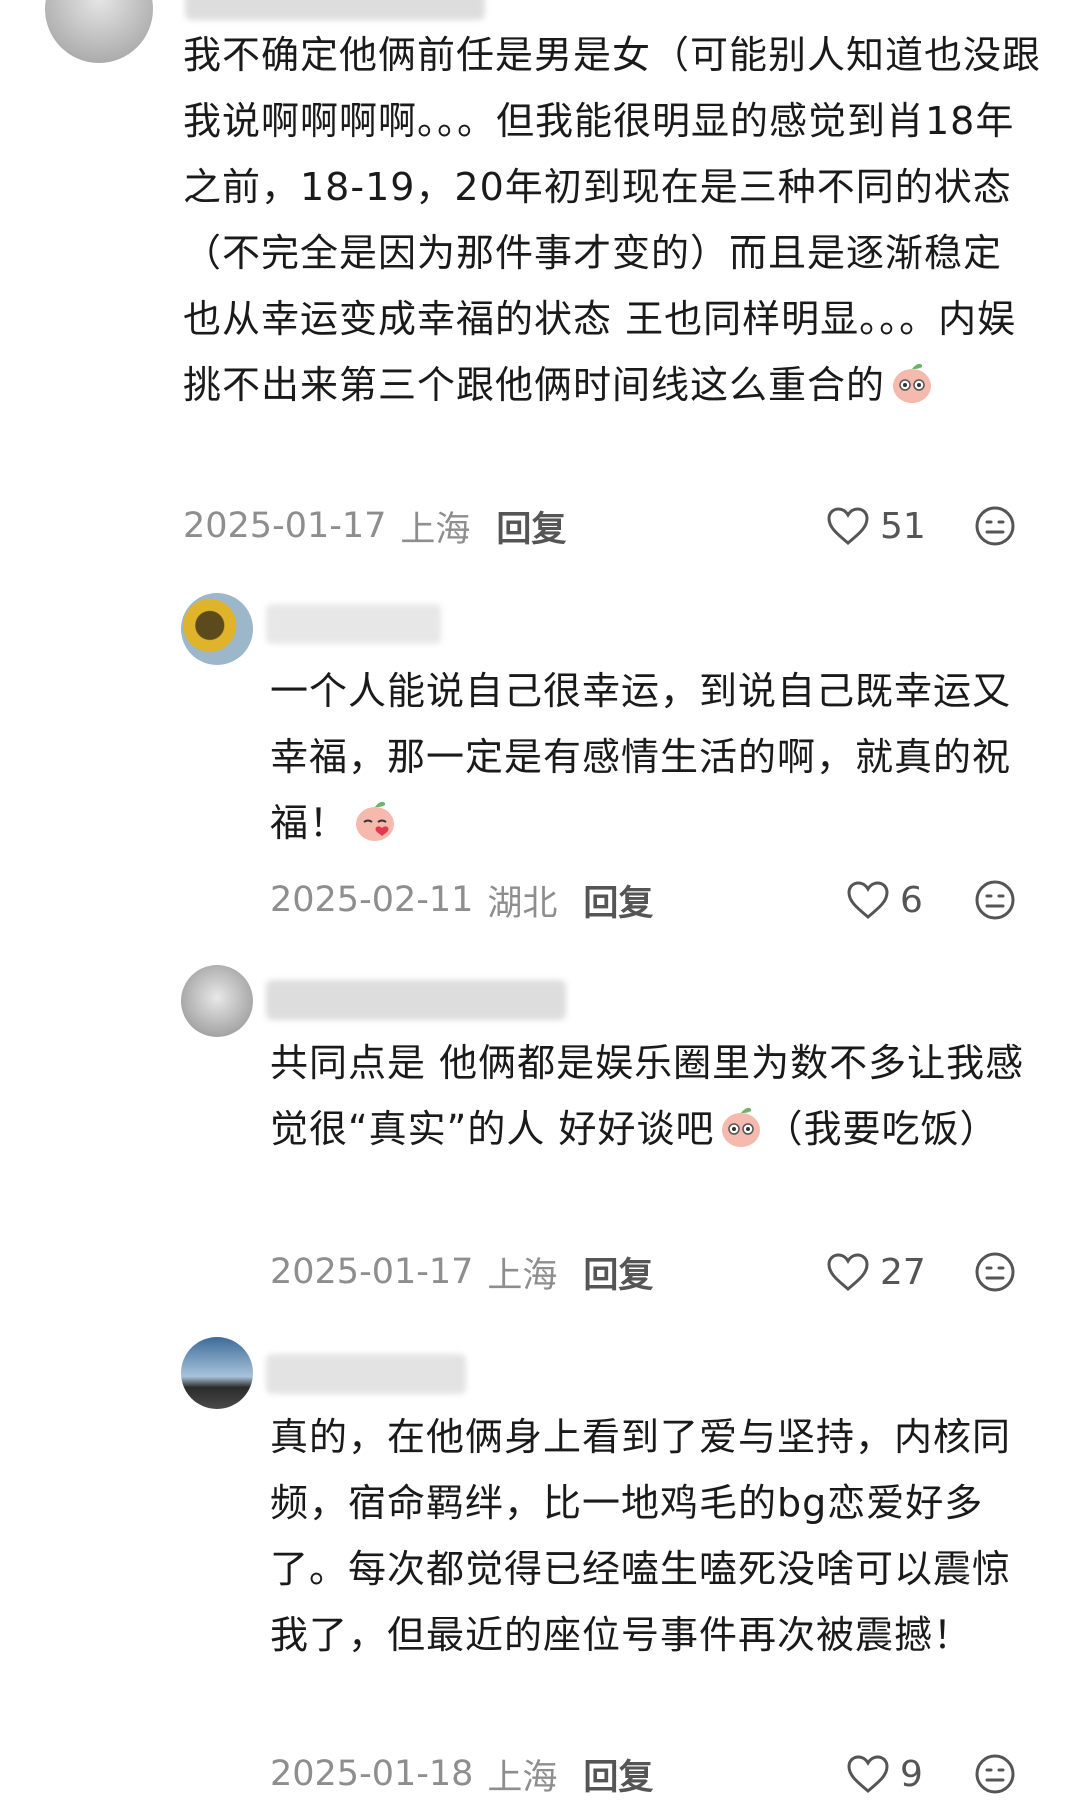 The image size is (1080, 1818). Describe the element at coordinates (372, 900) in the screenshot. I see `comment-date: 2025-02-11` at that location.